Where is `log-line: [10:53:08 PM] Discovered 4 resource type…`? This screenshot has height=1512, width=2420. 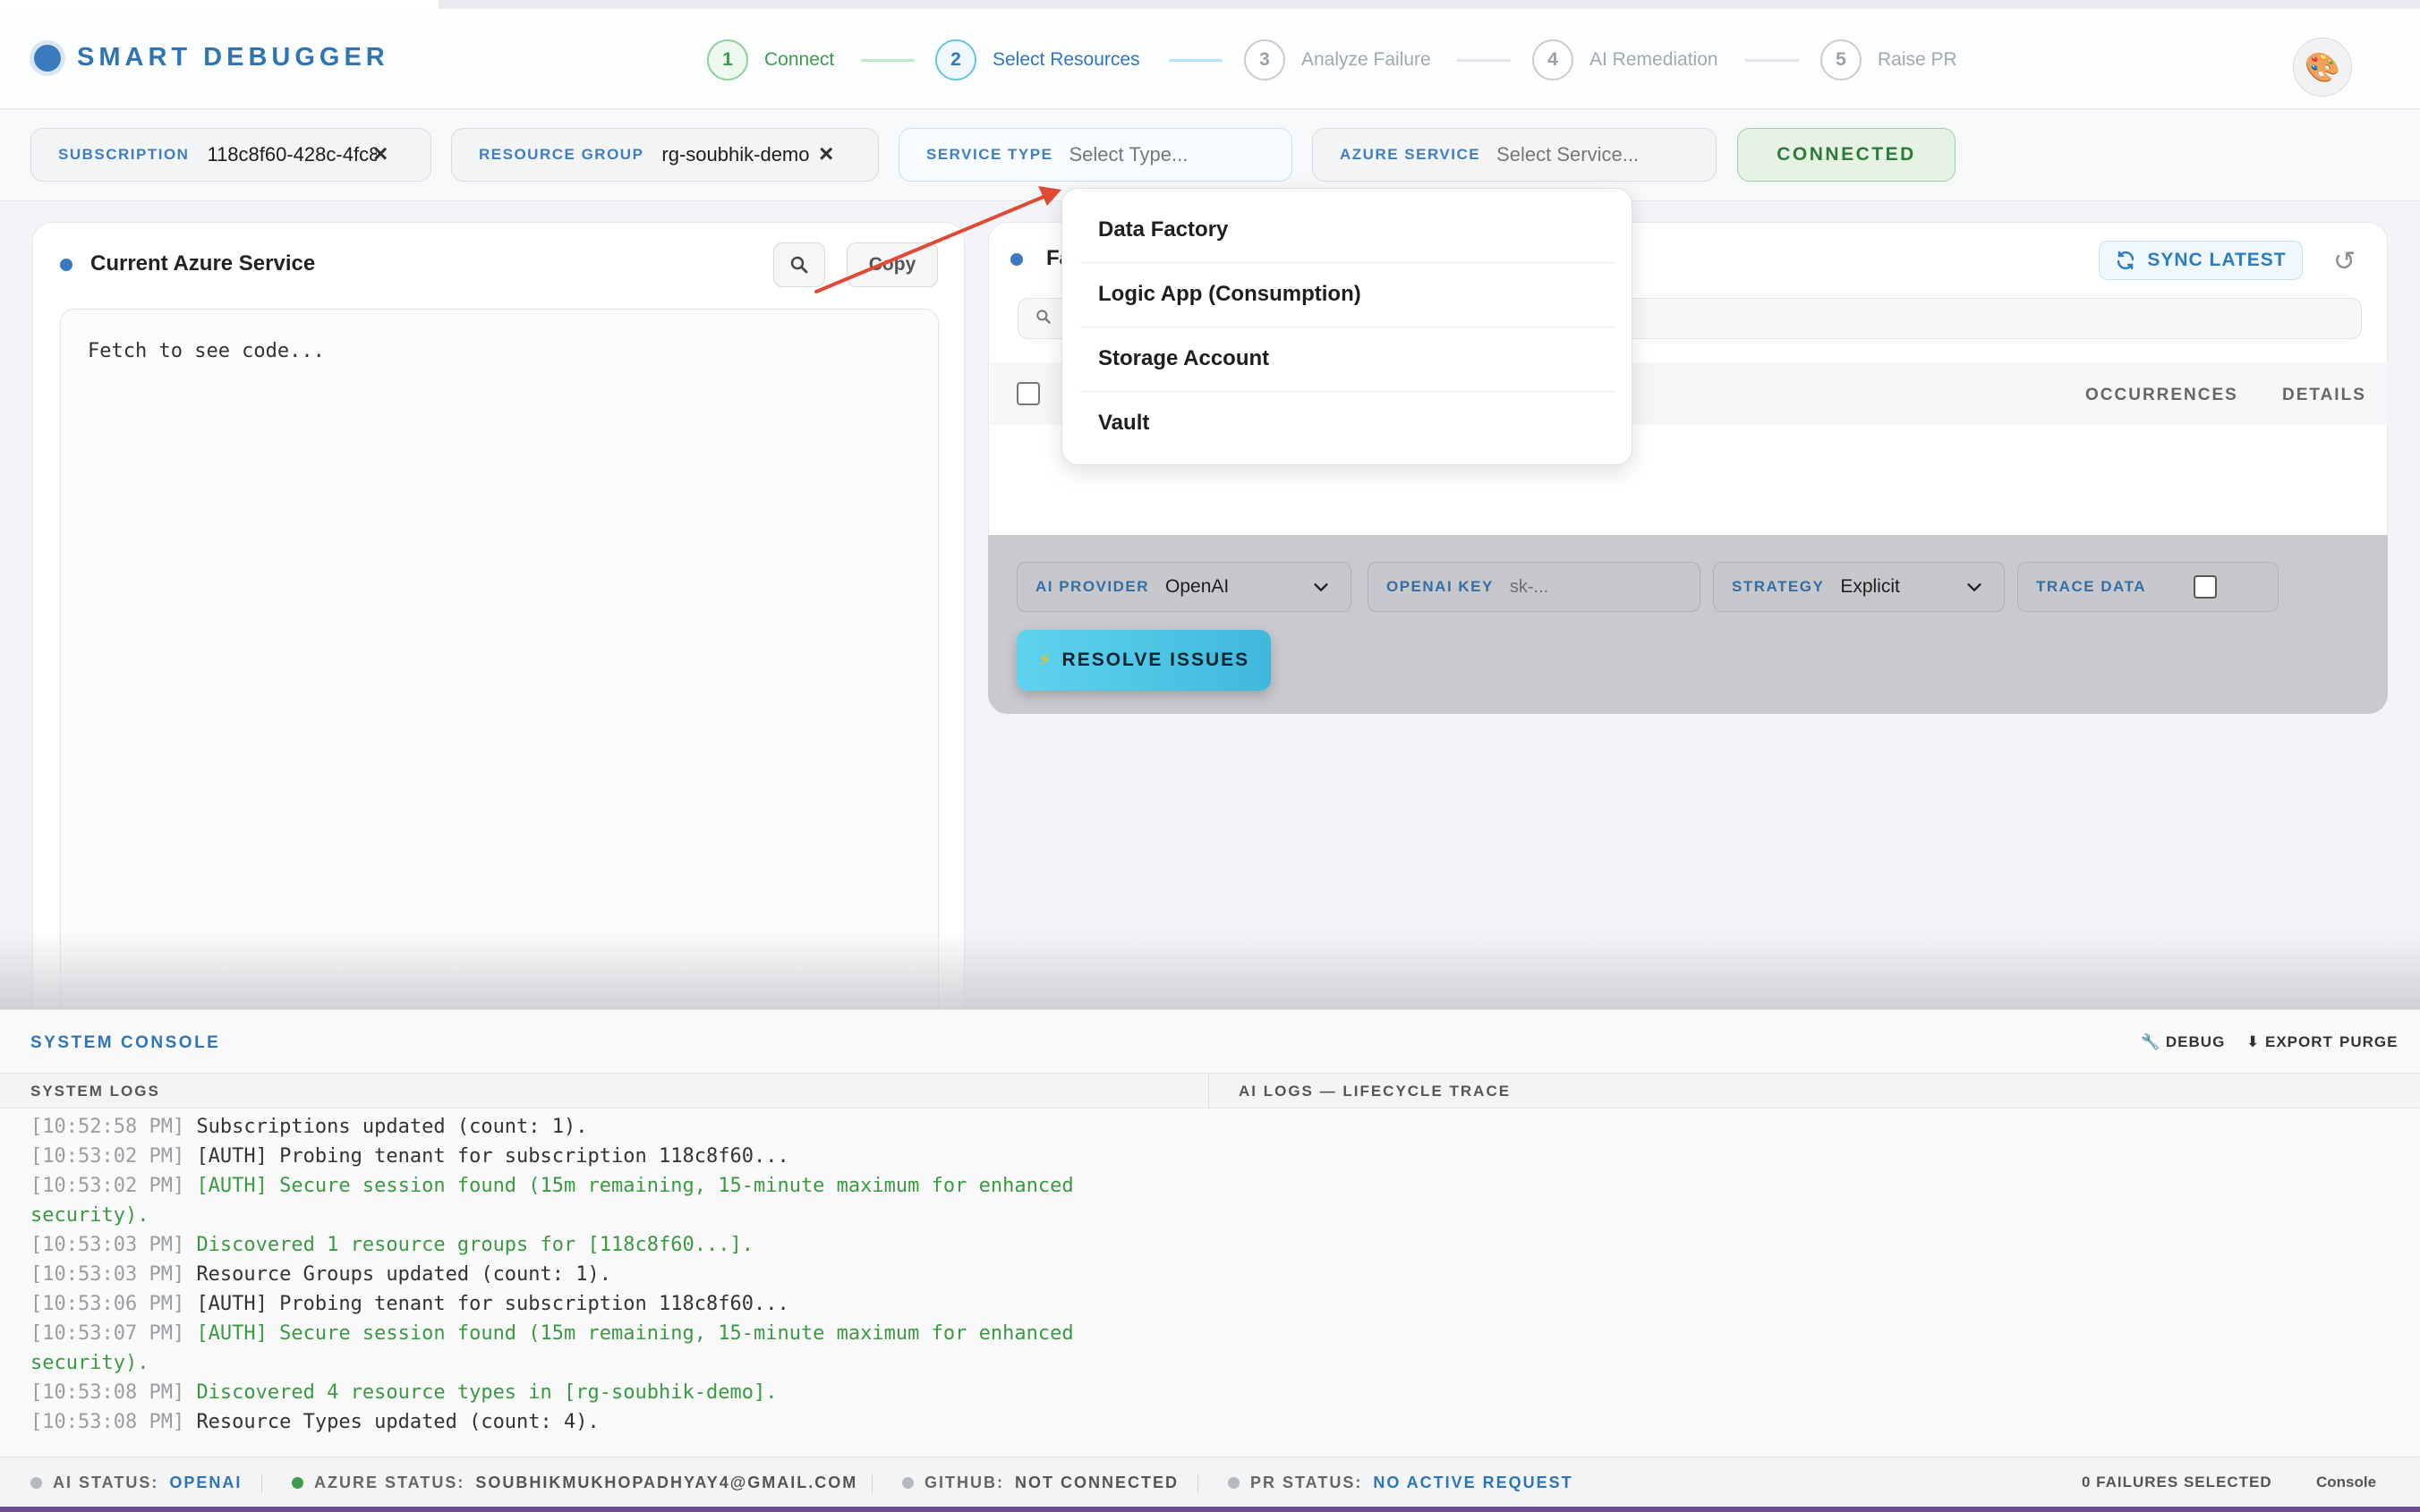 log-line: [10:53:08 PM] Discovered 4 resource type… is located at coordinates (404, 1392).